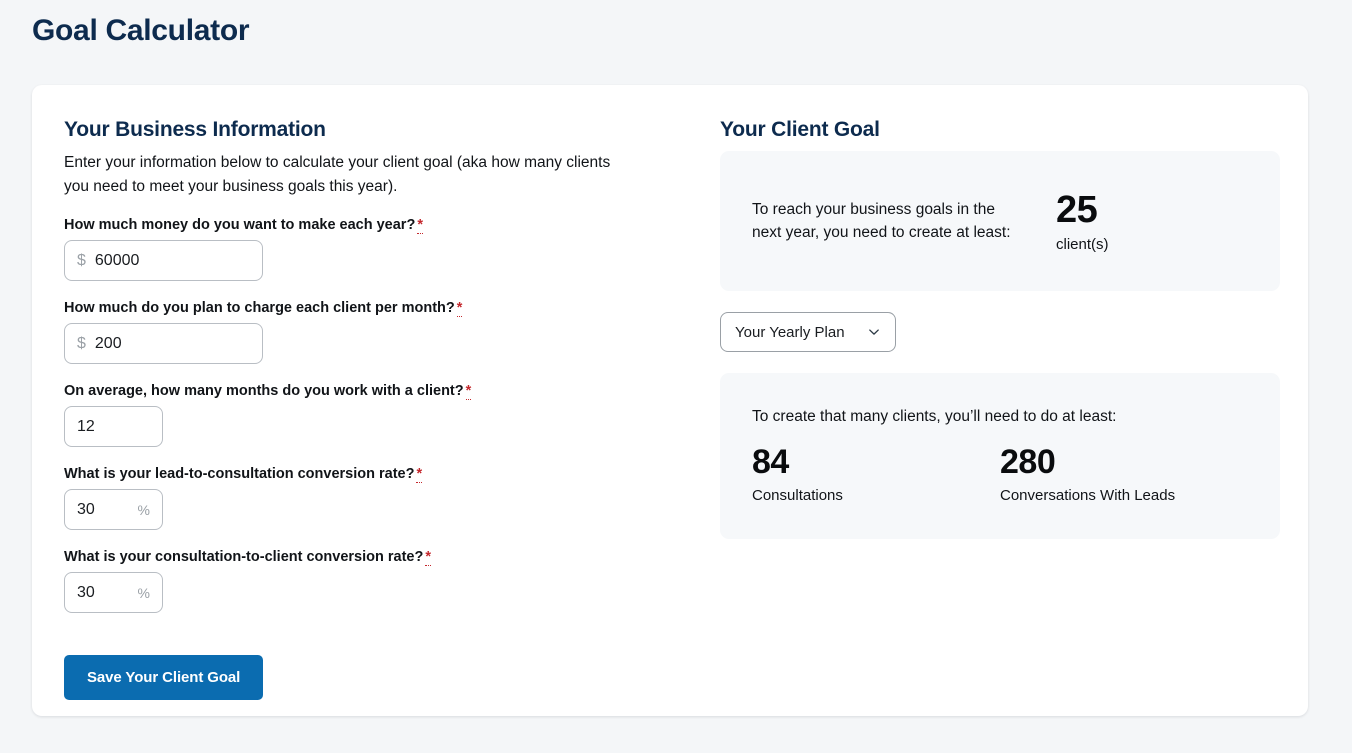 The image size is (1352, 753). I want to click on metric-consultations-label: Consultations, so click(797, 496).